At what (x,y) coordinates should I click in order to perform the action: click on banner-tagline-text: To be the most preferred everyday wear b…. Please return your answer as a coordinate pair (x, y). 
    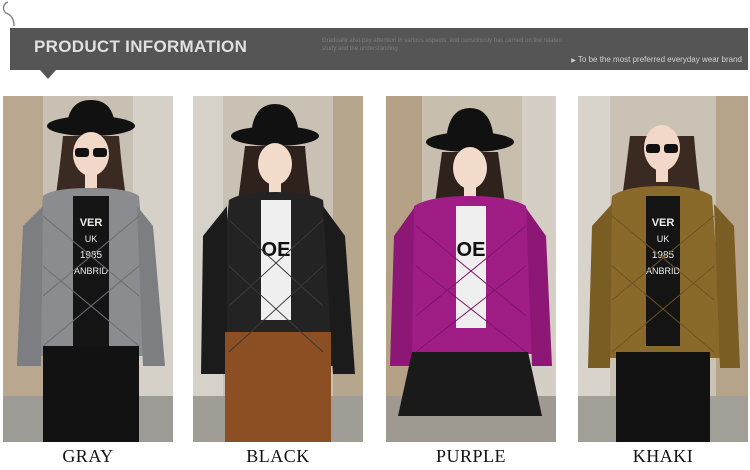
    Looking at the image, I should click on (659, 59).